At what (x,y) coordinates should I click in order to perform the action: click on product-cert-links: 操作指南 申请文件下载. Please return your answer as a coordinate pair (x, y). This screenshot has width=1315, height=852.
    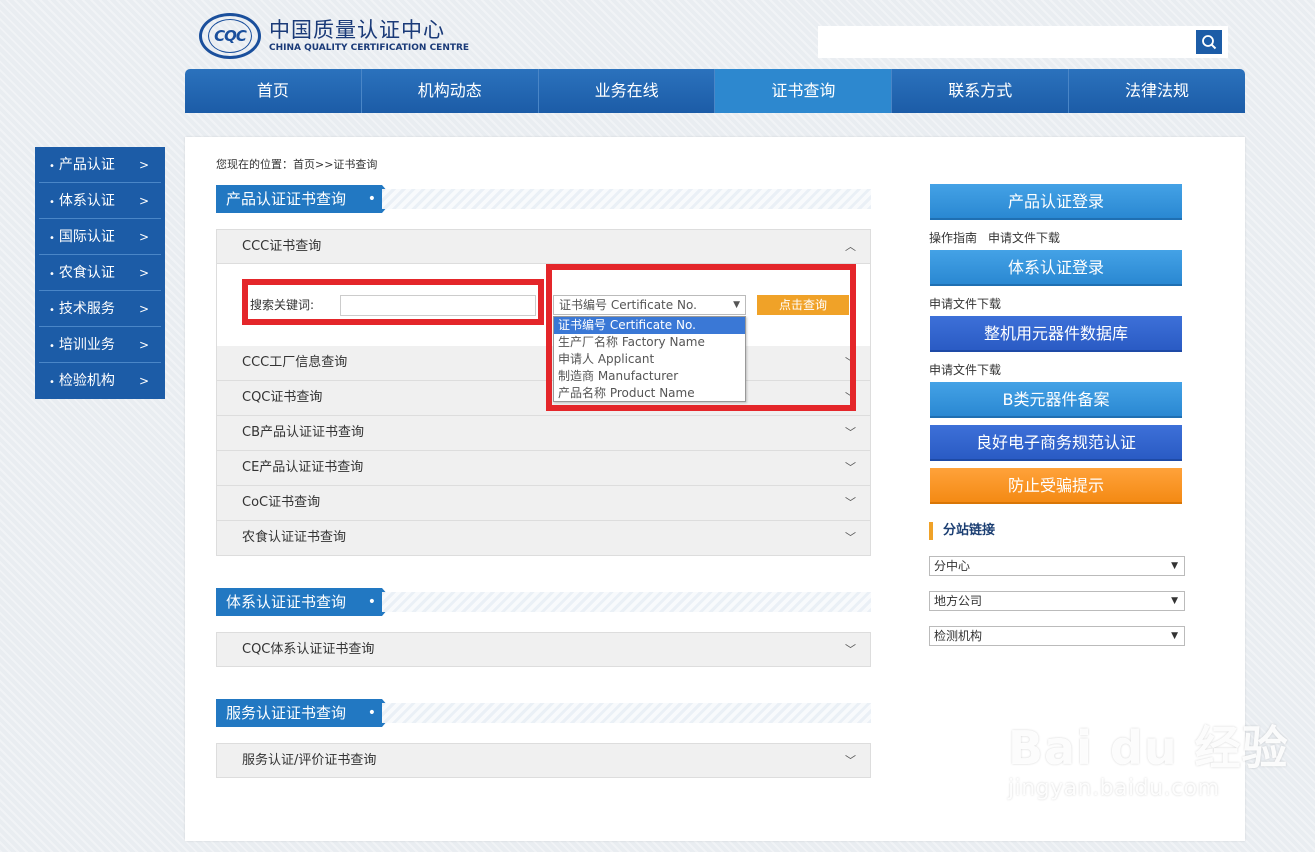
    Looking at the image, I should click on (1000, 237).